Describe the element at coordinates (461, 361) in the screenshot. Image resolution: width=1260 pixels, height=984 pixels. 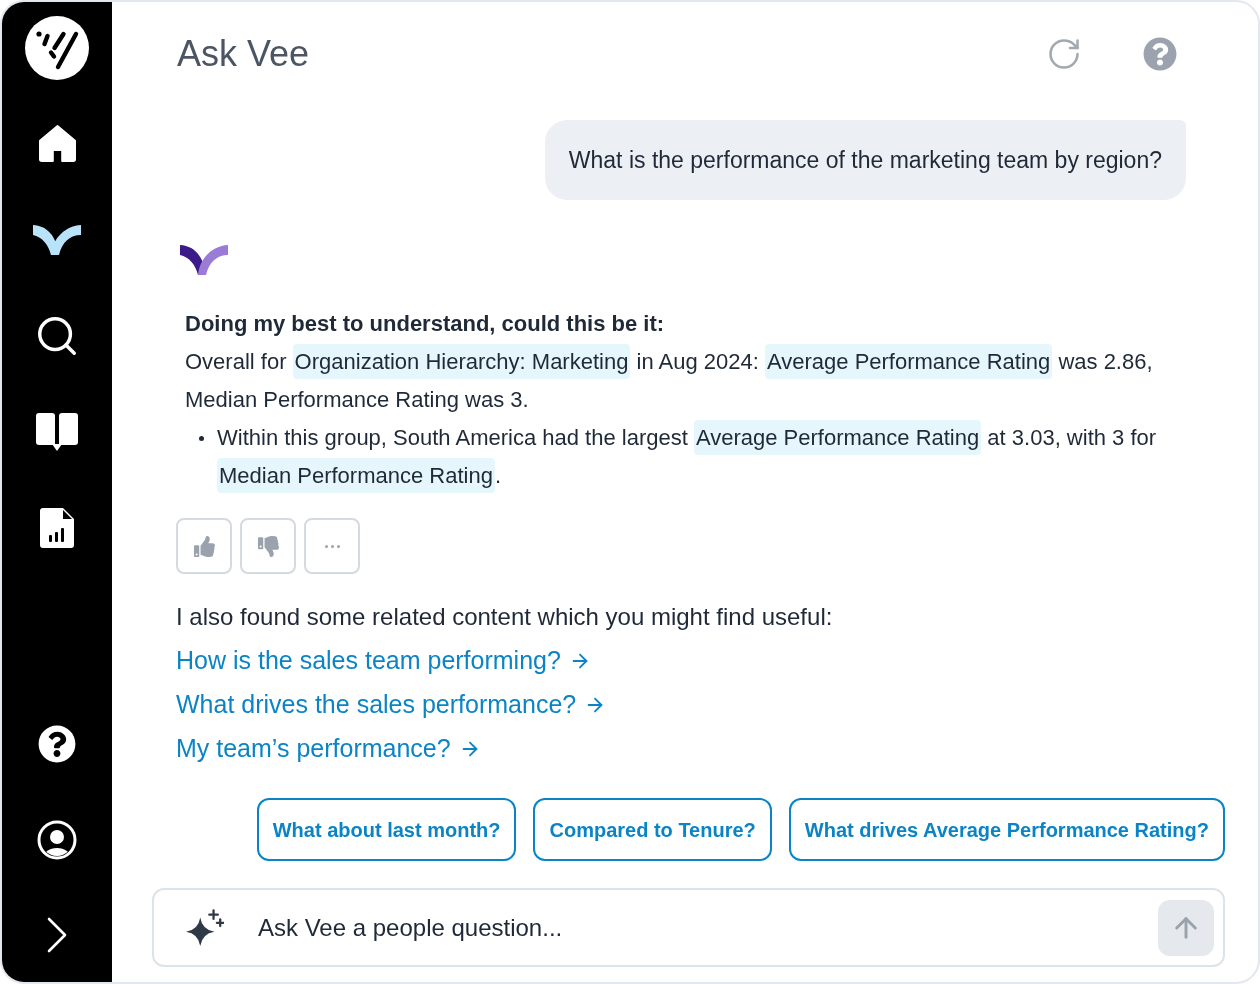
I see `highlighted-term: Organization Hierarchy: Marketing` at that location.